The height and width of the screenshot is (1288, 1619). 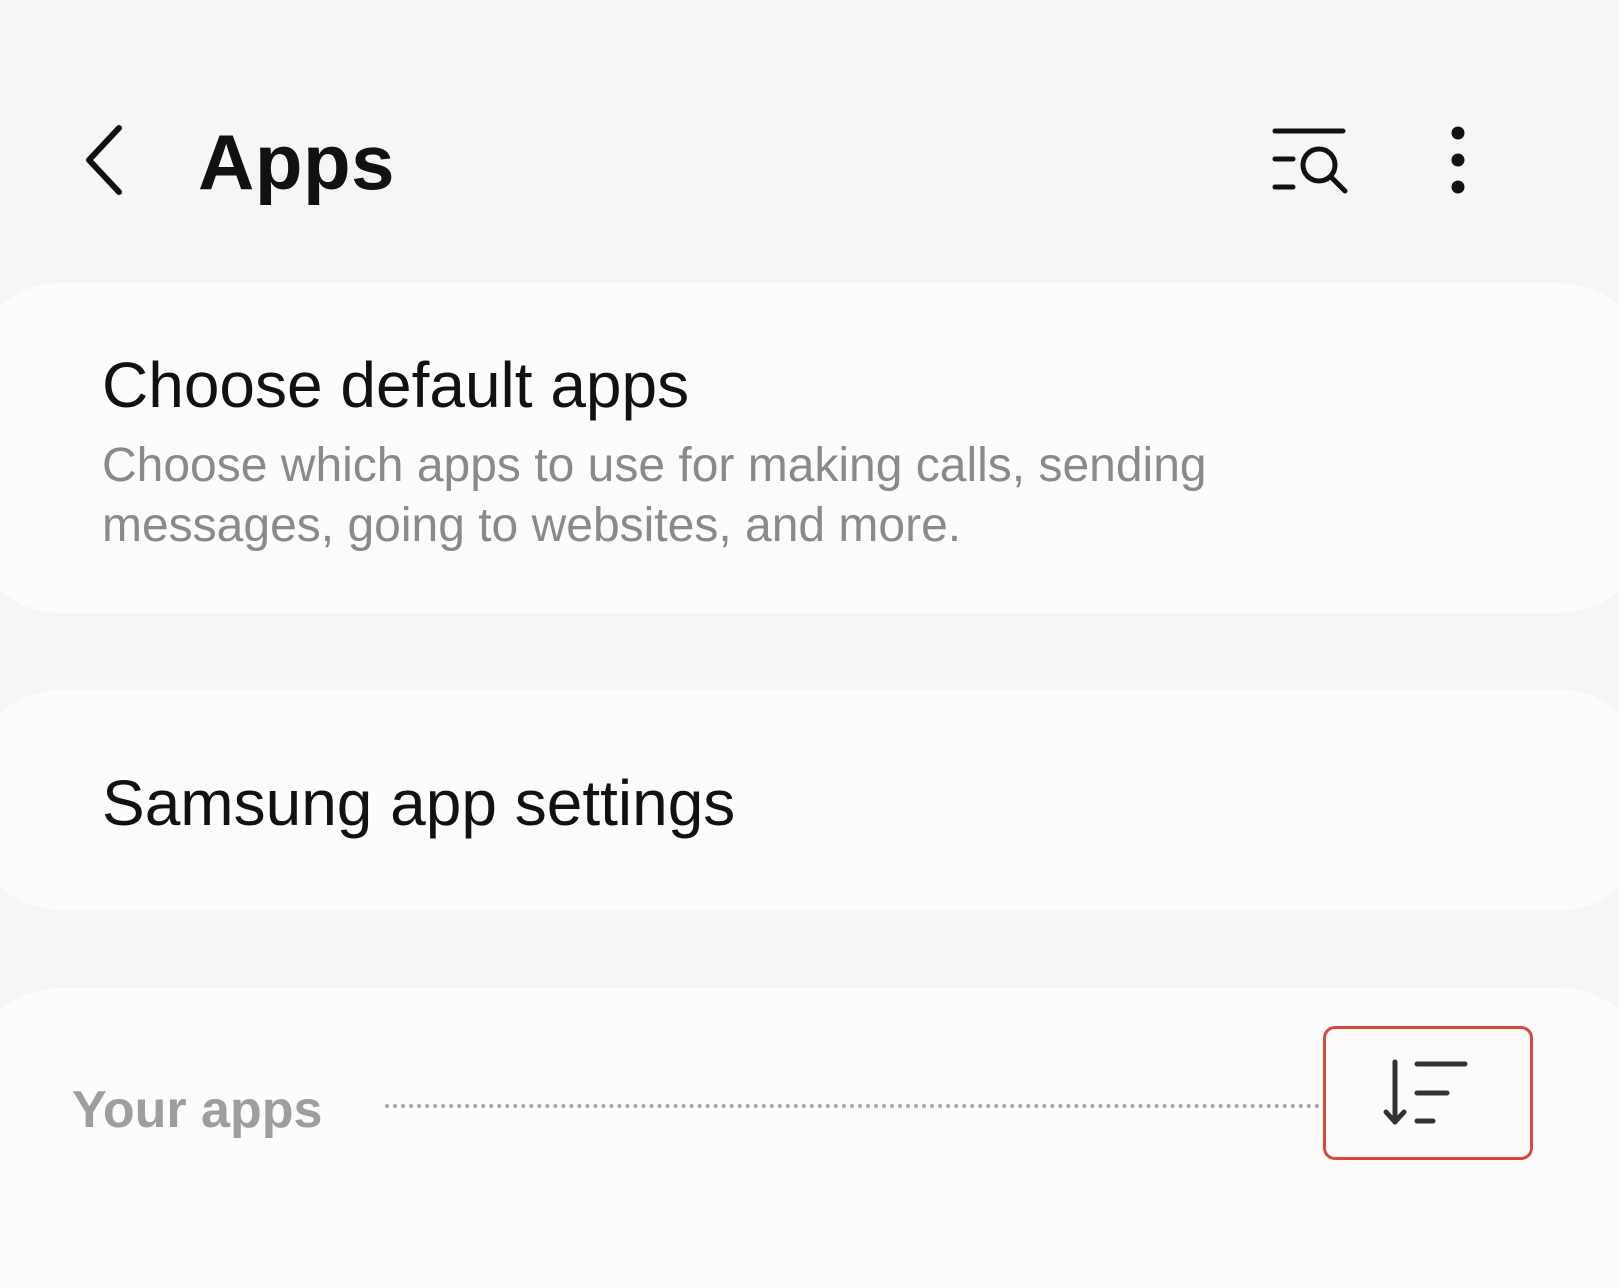 I want to click on sort-icon, so click(x=1428, y=1093).